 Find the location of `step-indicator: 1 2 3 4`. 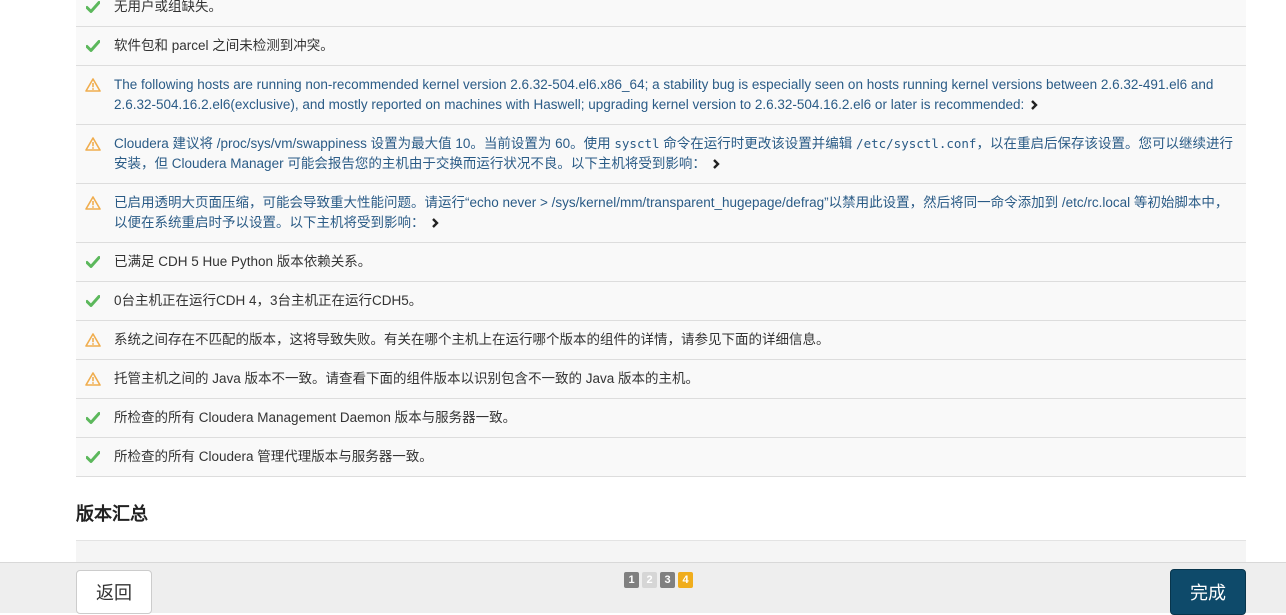

step-indicator: 1 2 3 4 is located at coordinates (658, 580).